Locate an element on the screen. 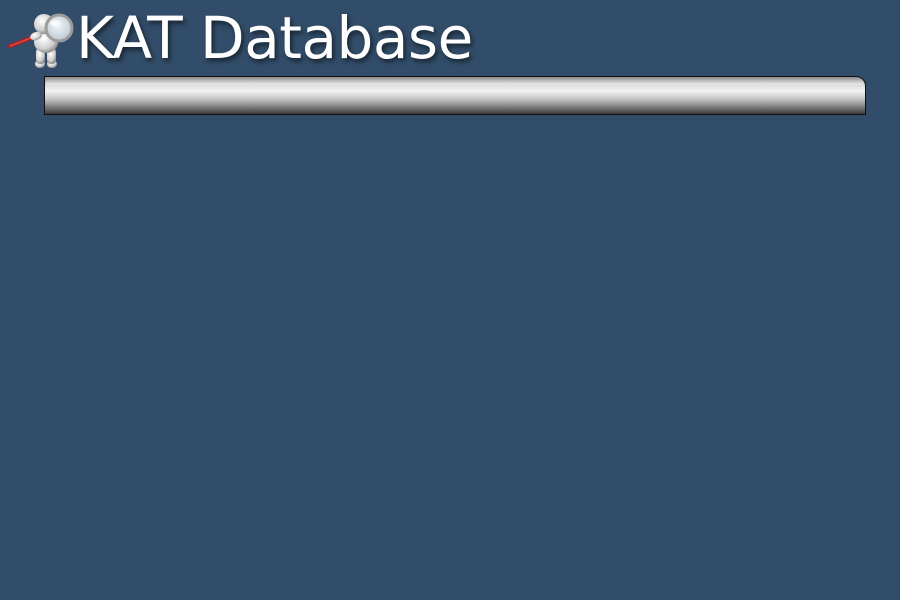 The width and height of the screenshot is (900, 600). navigation-bar is located at coordinates (455, 95).